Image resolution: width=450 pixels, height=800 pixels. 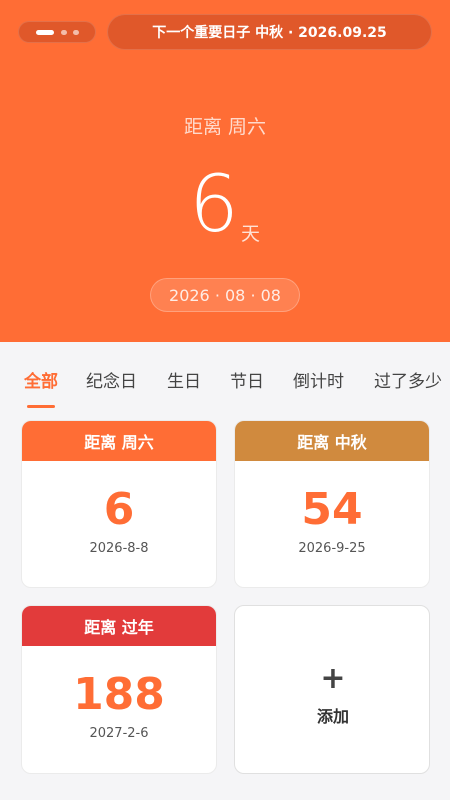 I want to click on hero-day-unit: 天, so click(x=251, y=234).